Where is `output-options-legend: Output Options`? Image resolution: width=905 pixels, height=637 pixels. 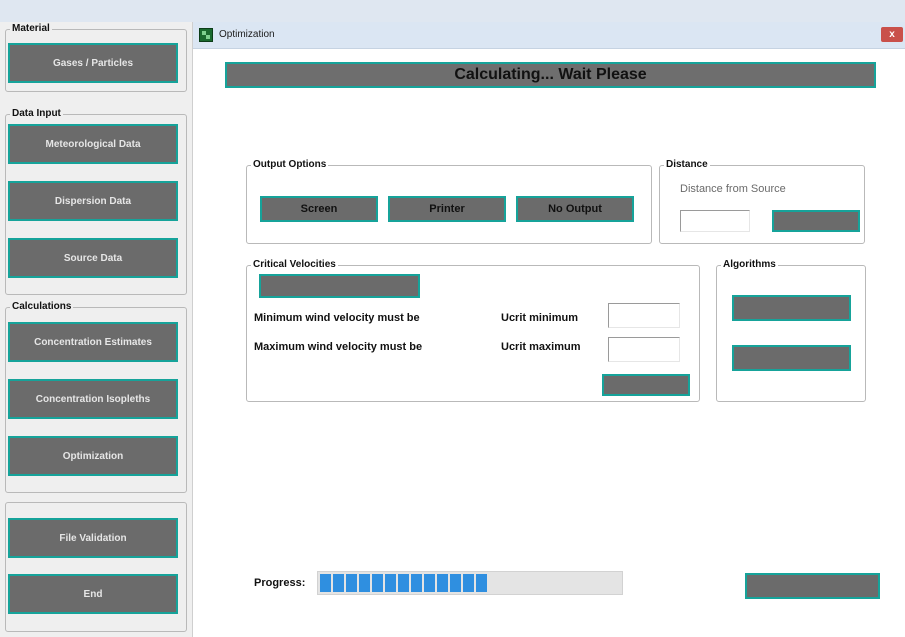
output-options-legend: Output Options is located at coordinates (290, 164).